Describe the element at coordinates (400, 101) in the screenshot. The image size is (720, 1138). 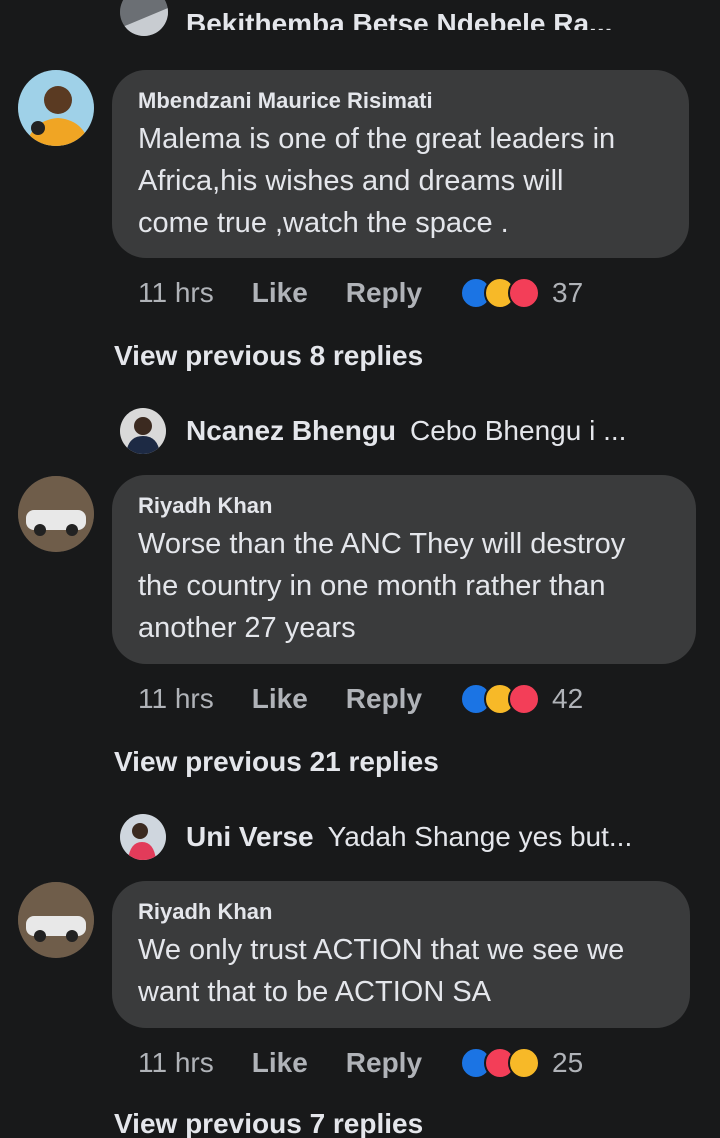
I see `comment-author: Mbendzani Maurice Risimati` at that location.